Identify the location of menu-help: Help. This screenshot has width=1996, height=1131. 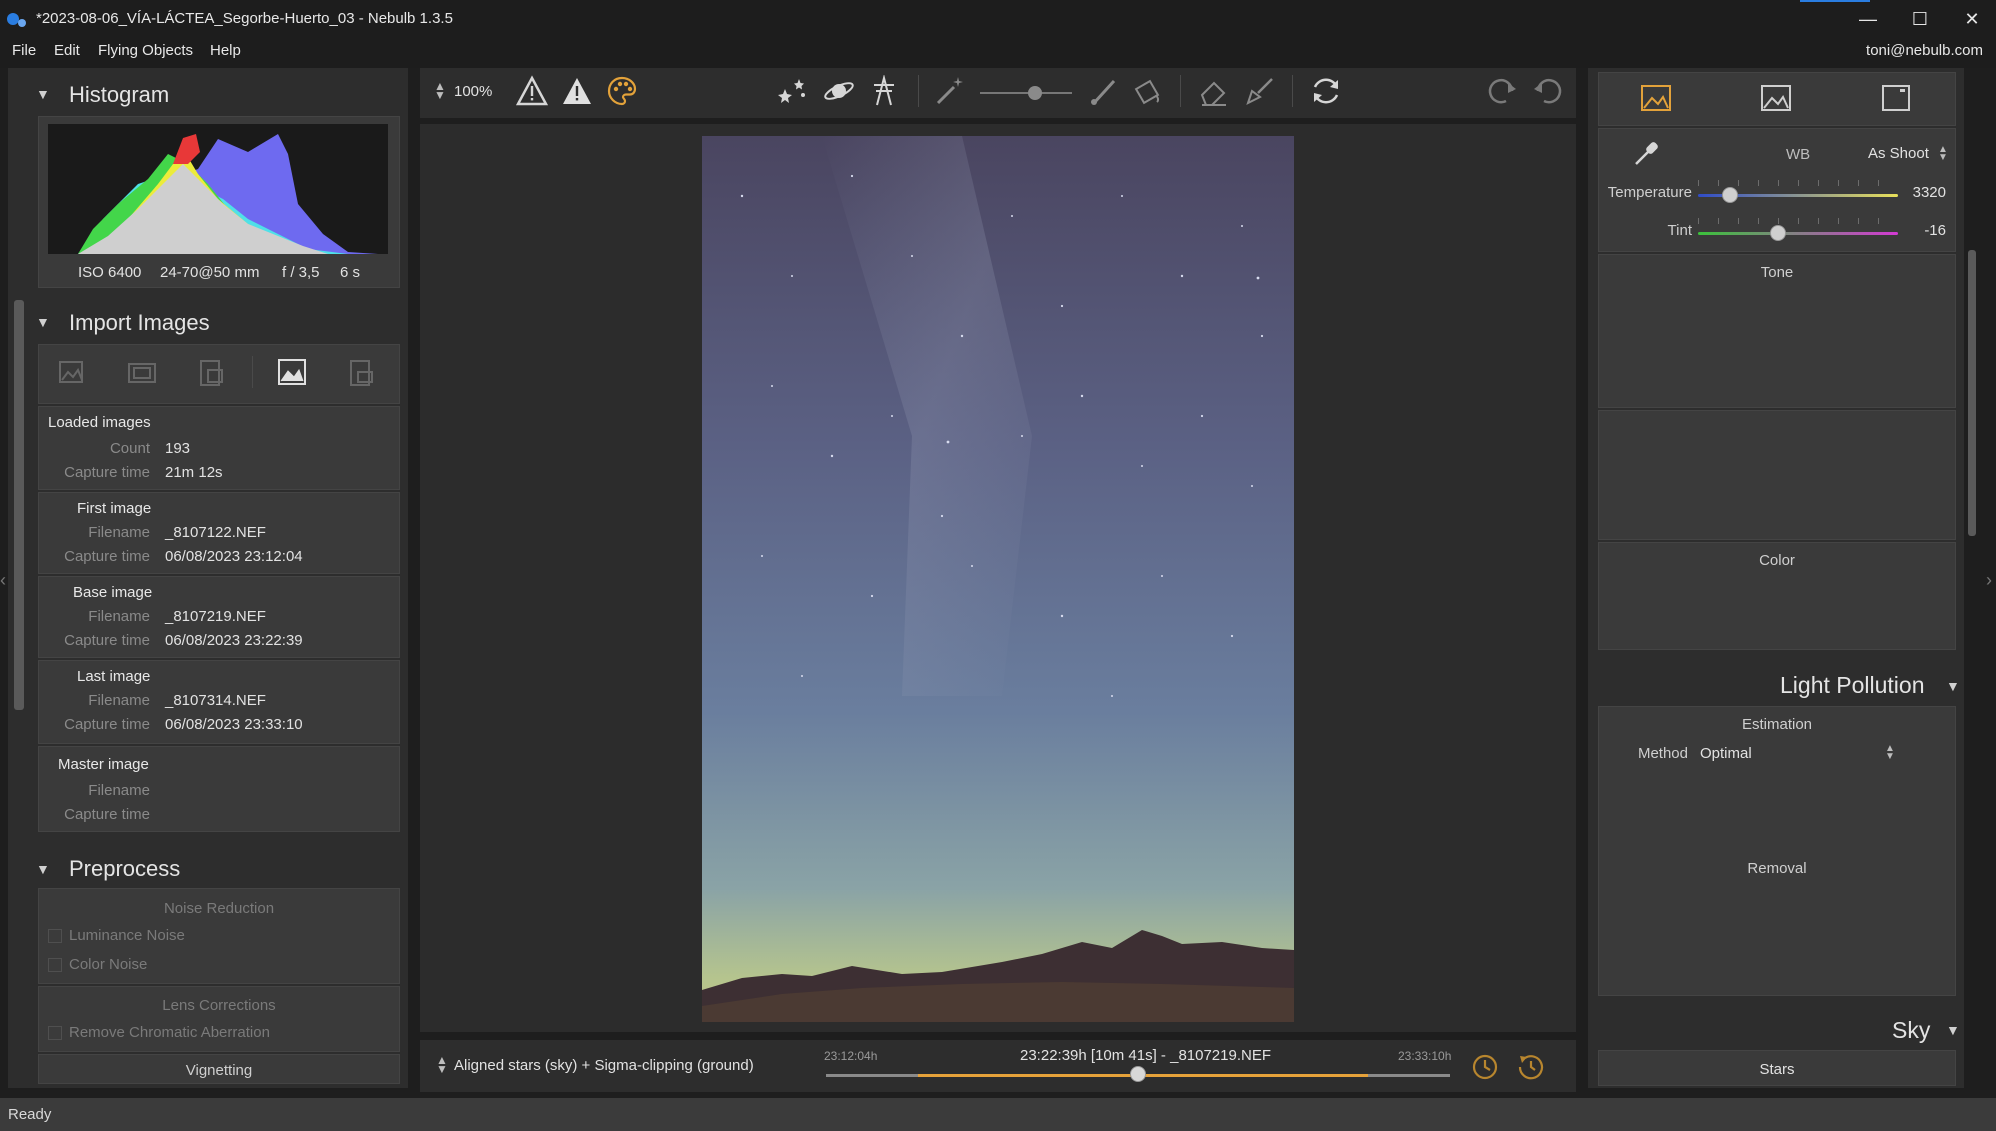
(225, 50).